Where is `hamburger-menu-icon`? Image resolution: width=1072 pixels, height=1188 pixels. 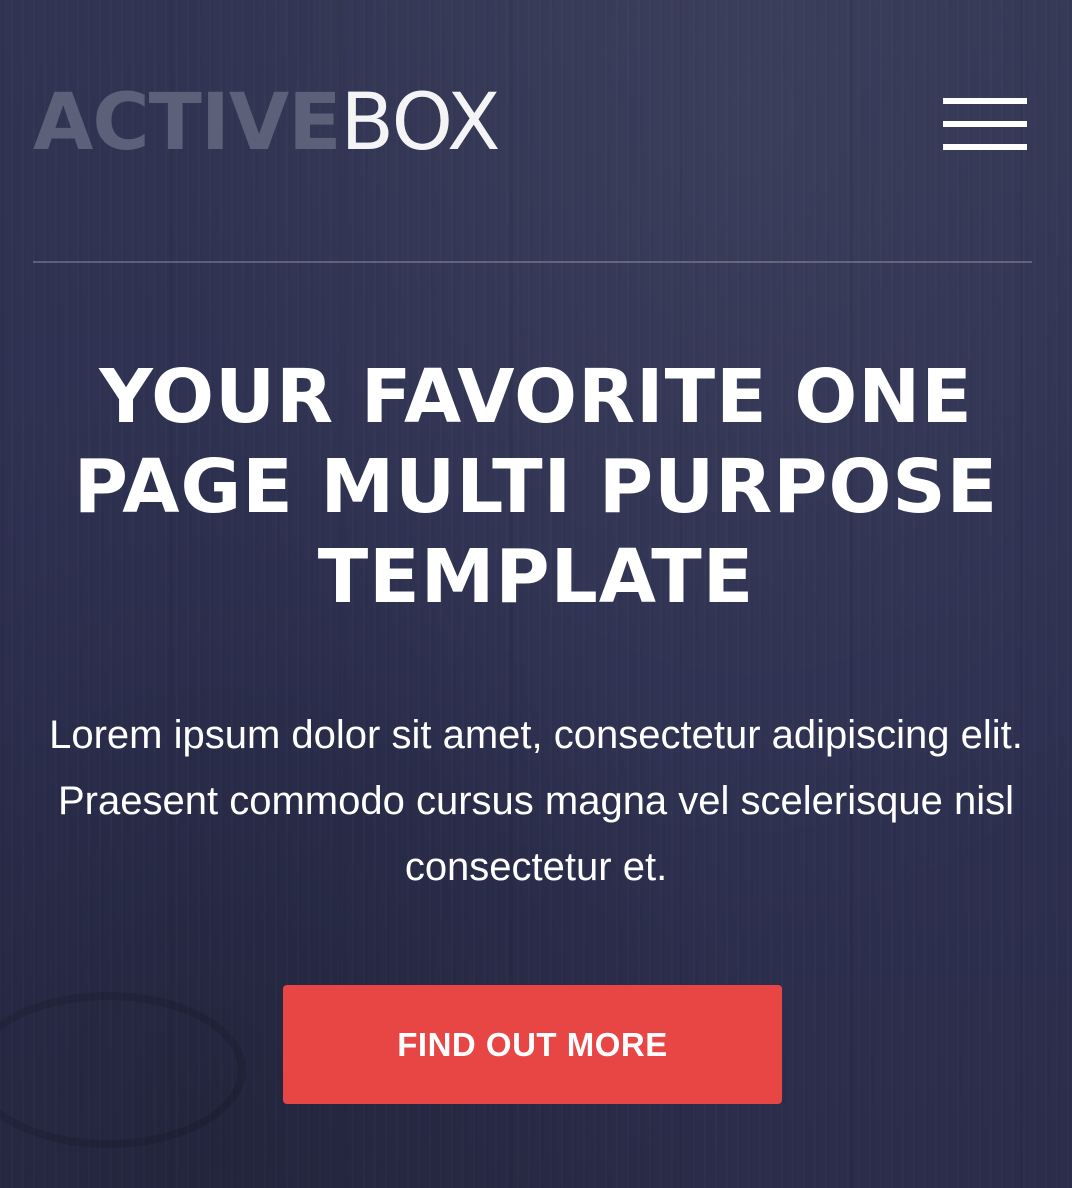 hamburger-menu-icon is located at coordinates (985, 126).